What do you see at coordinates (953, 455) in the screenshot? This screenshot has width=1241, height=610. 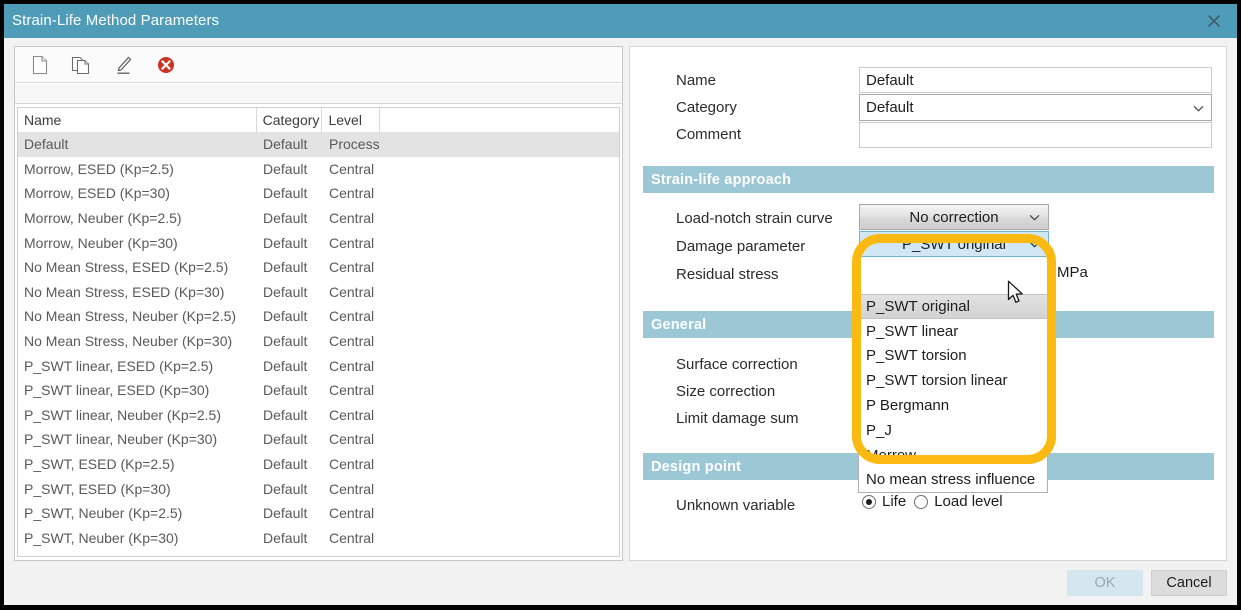 I see `dropdown-option: Morrow` at bounding box center [953, 455].